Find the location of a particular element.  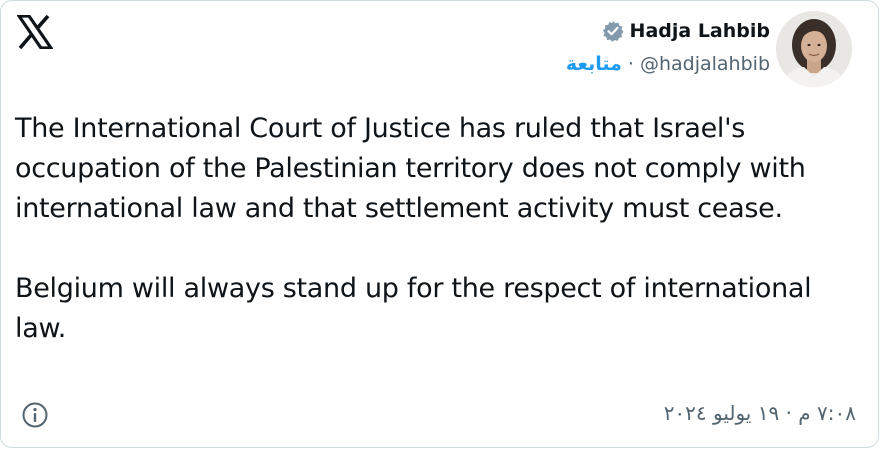

info-icon is located at coordinates (35, 415).